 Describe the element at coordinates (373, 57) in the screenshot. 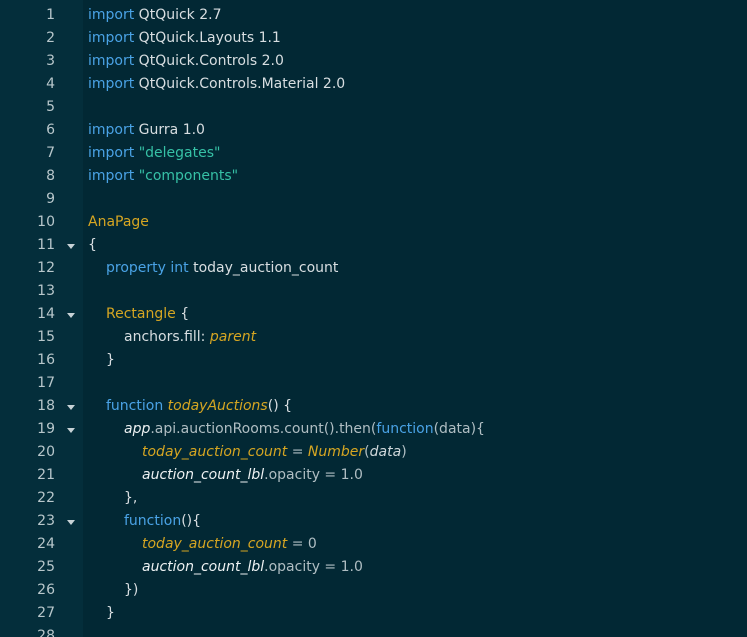

I see `code-line: 3 import QtQuick.Controls 2.0` at that location.